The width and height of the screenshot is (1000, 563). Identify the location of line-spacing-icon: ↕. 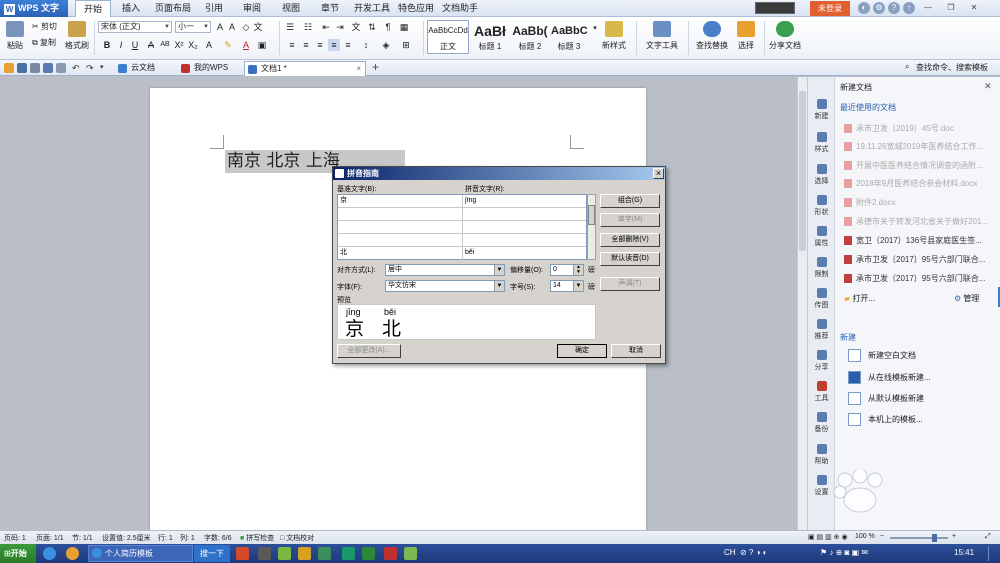
(366, 45).